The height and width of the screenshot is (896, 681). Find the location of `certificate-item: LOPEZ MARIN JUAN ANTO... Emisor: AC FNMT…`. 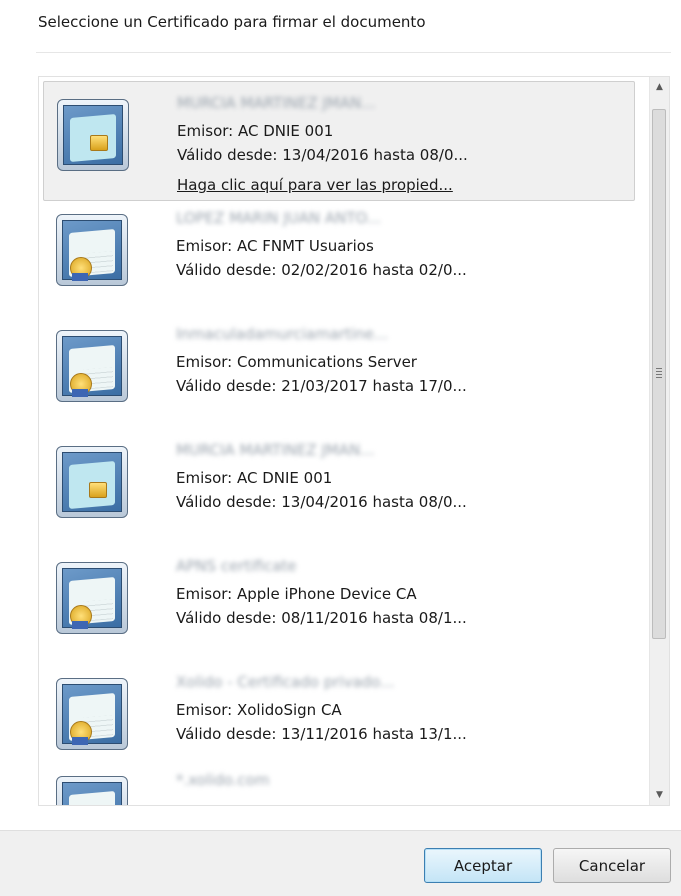

certificate-item: LOPEZ MARIN JUAN ANTO... Emisor: AC FNMT… is located at coordinates (339, 257).